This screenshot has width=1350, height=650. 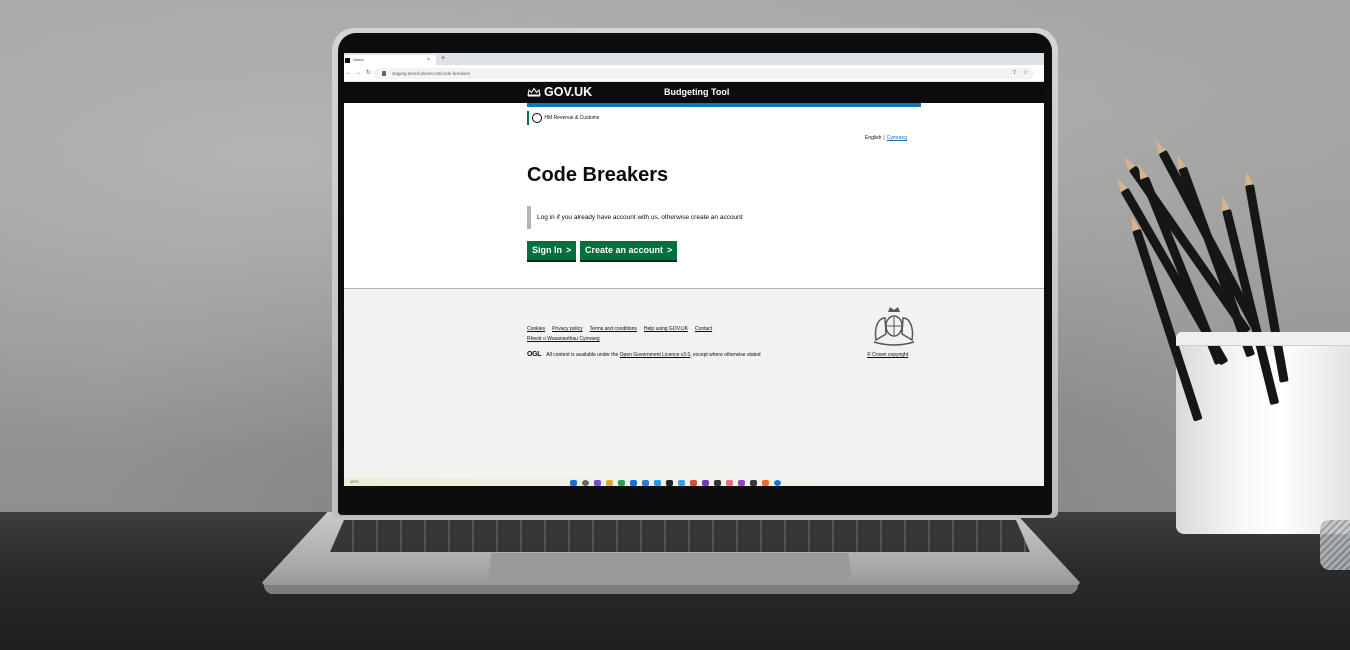 I want to click on create-account-button: Create an account >, so click(x=629, y=250).